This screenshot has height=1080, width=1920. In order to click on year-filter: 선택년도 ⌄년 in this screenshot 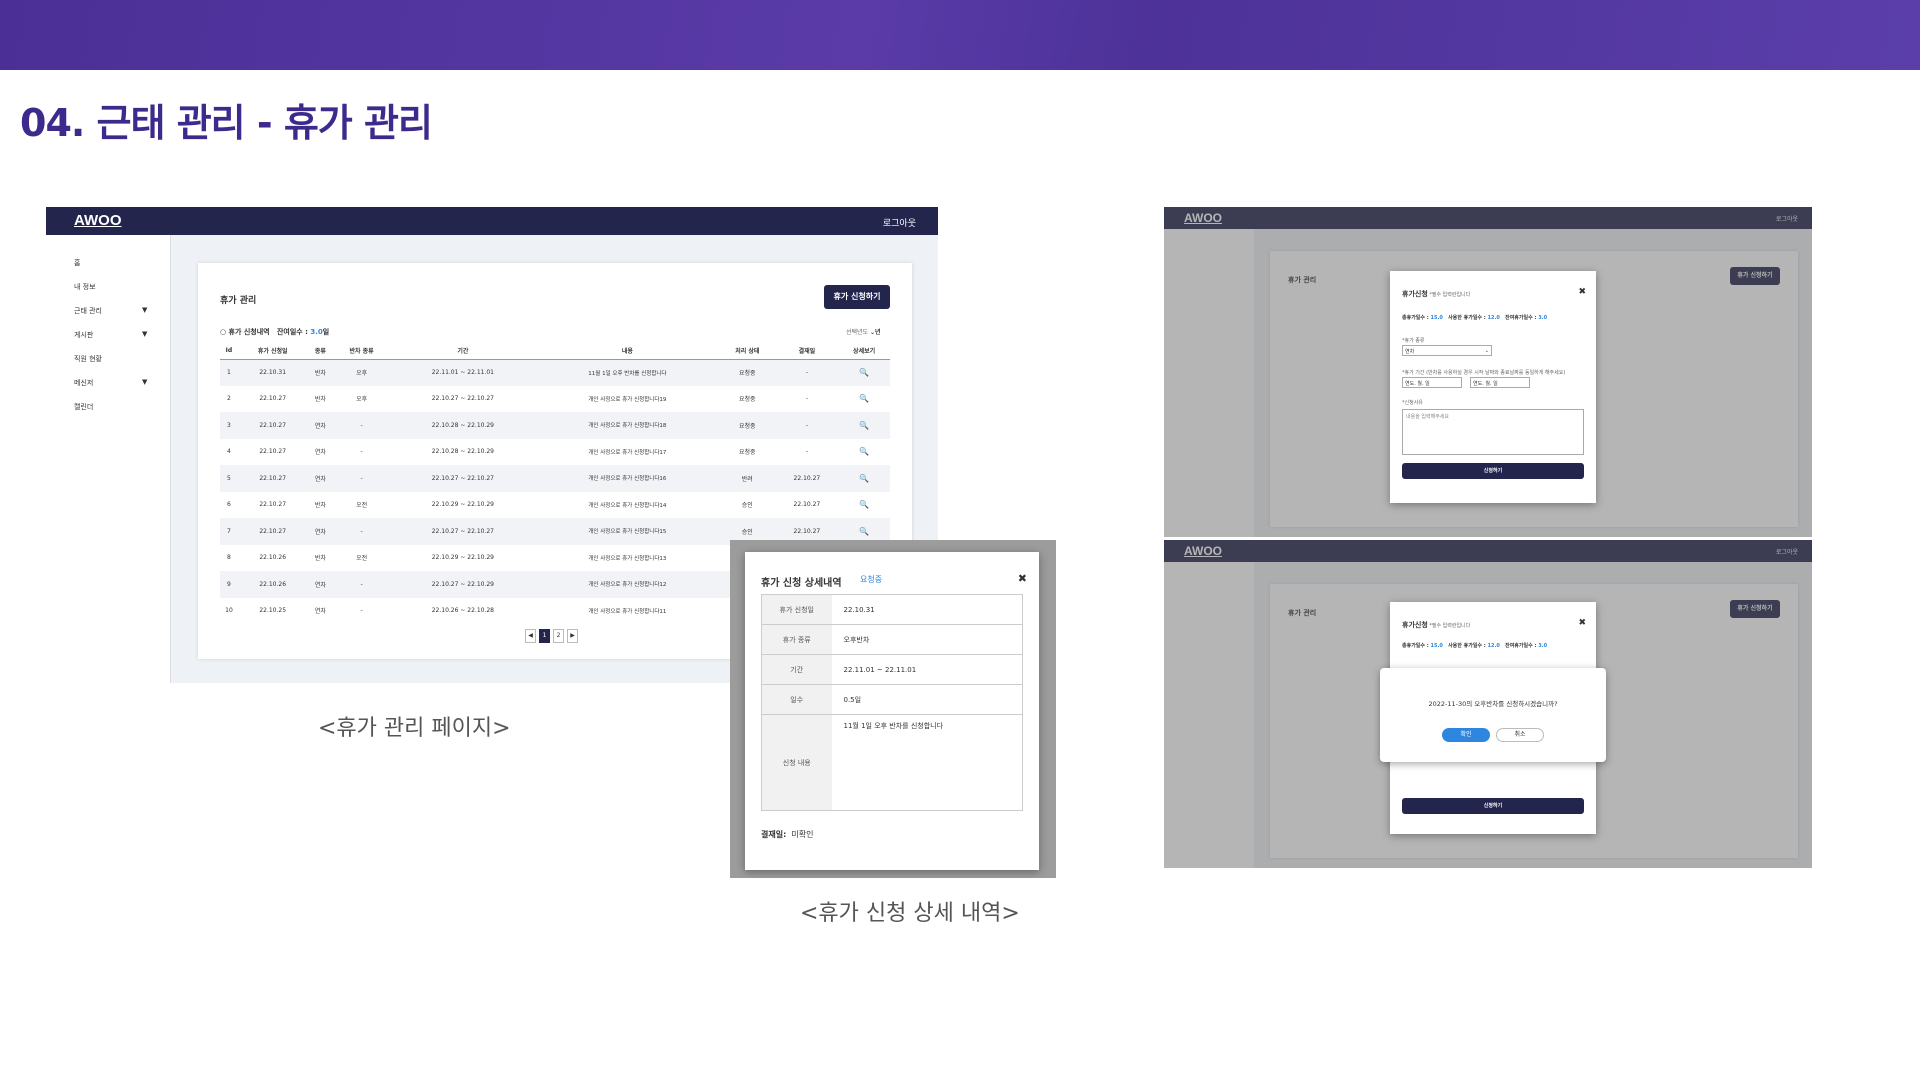, I will do `click(863, 331)`.